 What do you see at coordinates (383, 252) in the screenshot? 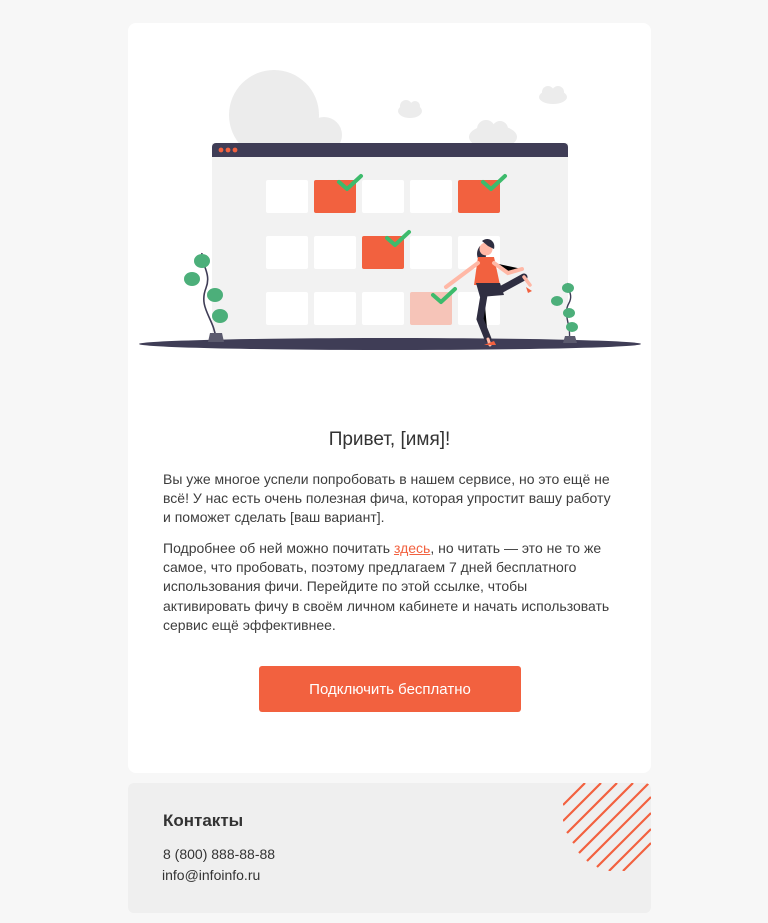
I see `calendar-grid` at bounding box center [383, 252].